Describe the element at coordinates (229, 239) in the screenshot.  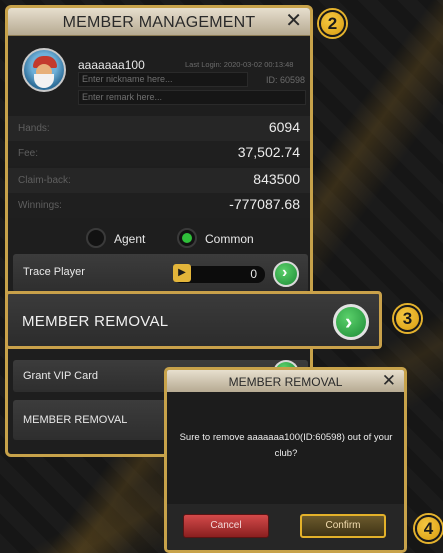
I see `radio-label: Common` at that location.